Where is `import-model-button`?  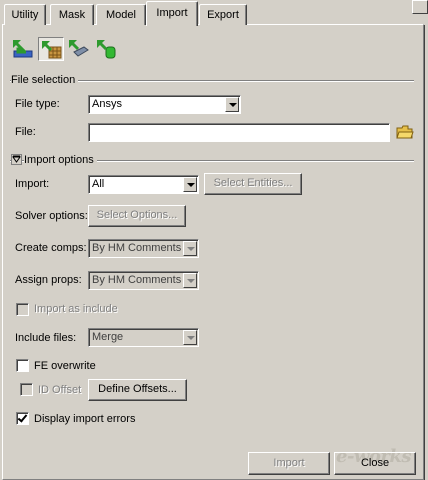
import-model-button is located at coordinates (51, 49).